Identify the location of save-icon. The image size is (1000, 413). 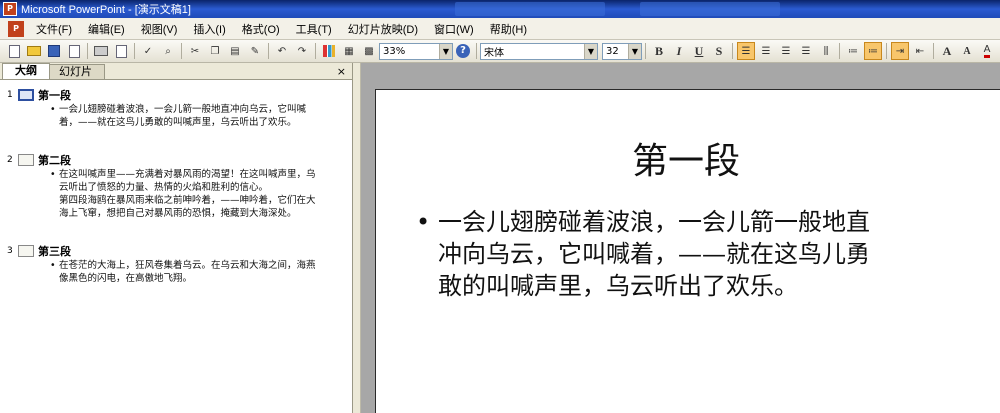
(54, 51).